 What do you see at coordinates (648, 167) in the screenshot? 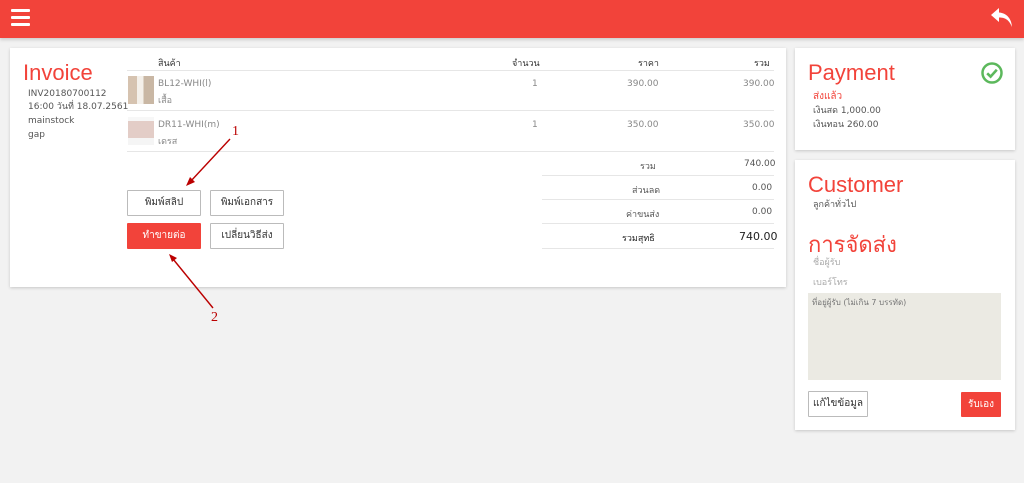
I see `summary-subtotal-label: รวม` at bounding box center [648, 167].